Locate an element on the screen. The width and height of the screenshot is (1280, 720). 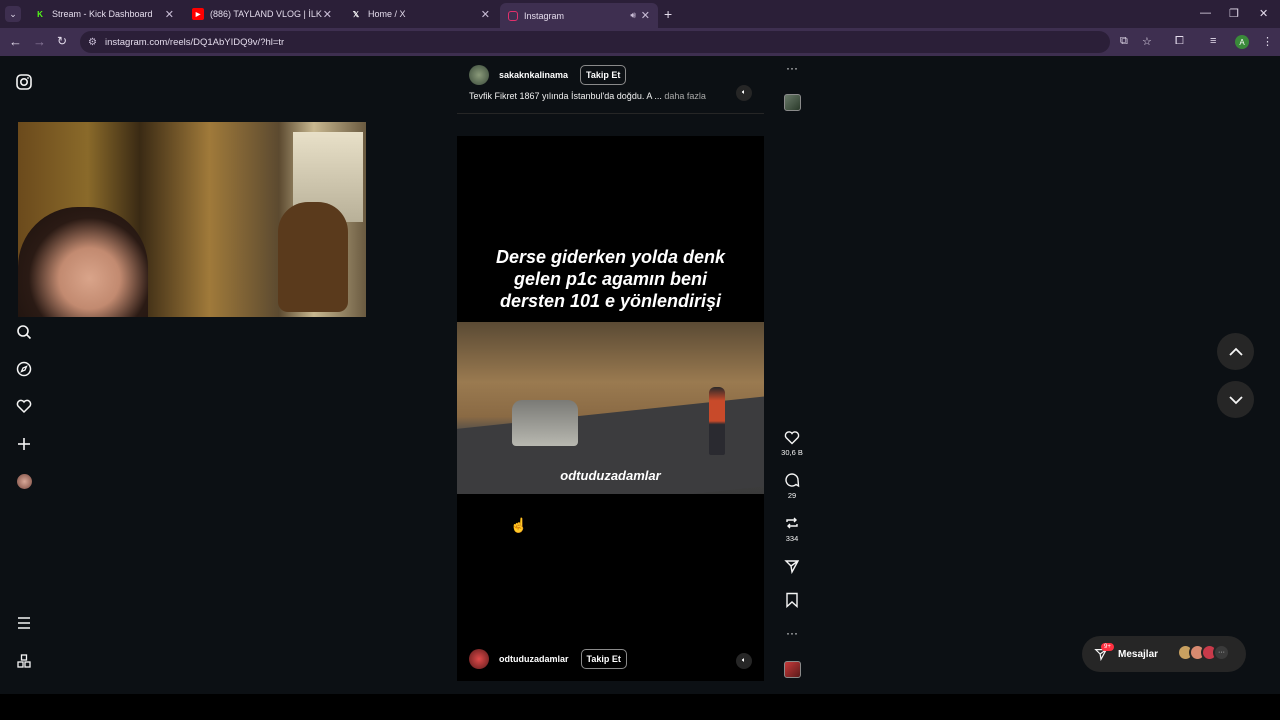
tab-youtube: ▶ (886) TAYLAND VLOG | İLK GÜN ✕ is located at coordinates (262, 14).